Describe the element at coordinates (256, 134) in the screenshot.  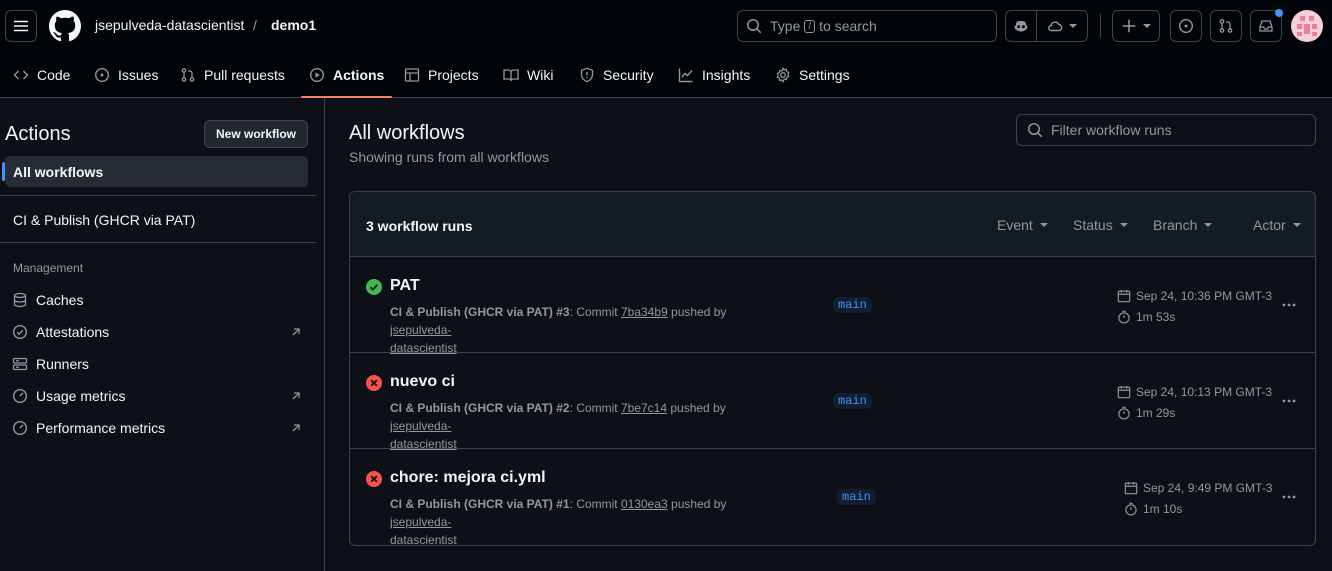
I see `new-workflow-button: New workflow` at that location.